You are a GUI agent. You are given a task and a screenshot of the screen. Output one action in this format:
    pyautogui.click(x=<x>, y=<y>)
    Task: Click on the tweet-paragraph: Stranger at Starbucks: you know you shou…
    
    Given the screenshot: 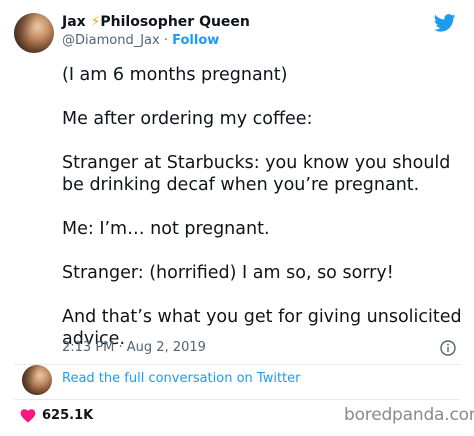 What is the action you would take?
    pyautogui.click(x=256, y=174)
    